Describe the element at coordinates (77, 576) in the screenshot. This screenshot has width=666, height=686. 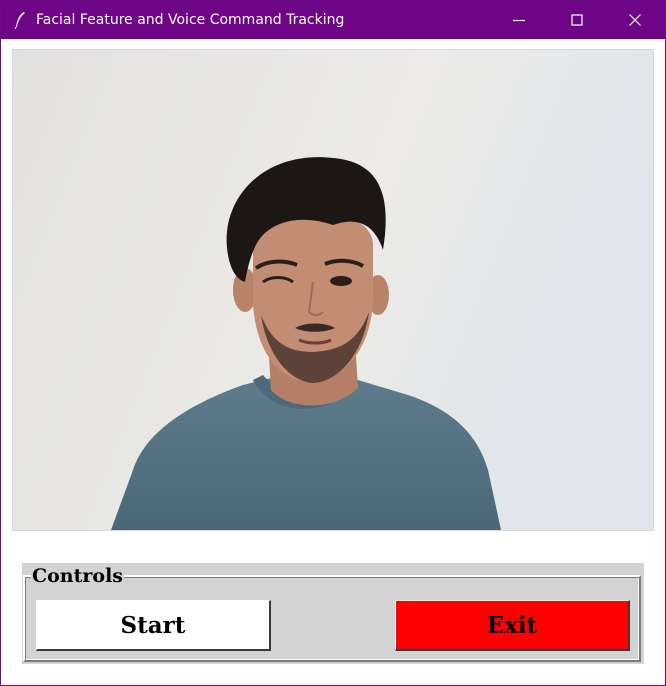
I see `controls-label: Controls` at that location.